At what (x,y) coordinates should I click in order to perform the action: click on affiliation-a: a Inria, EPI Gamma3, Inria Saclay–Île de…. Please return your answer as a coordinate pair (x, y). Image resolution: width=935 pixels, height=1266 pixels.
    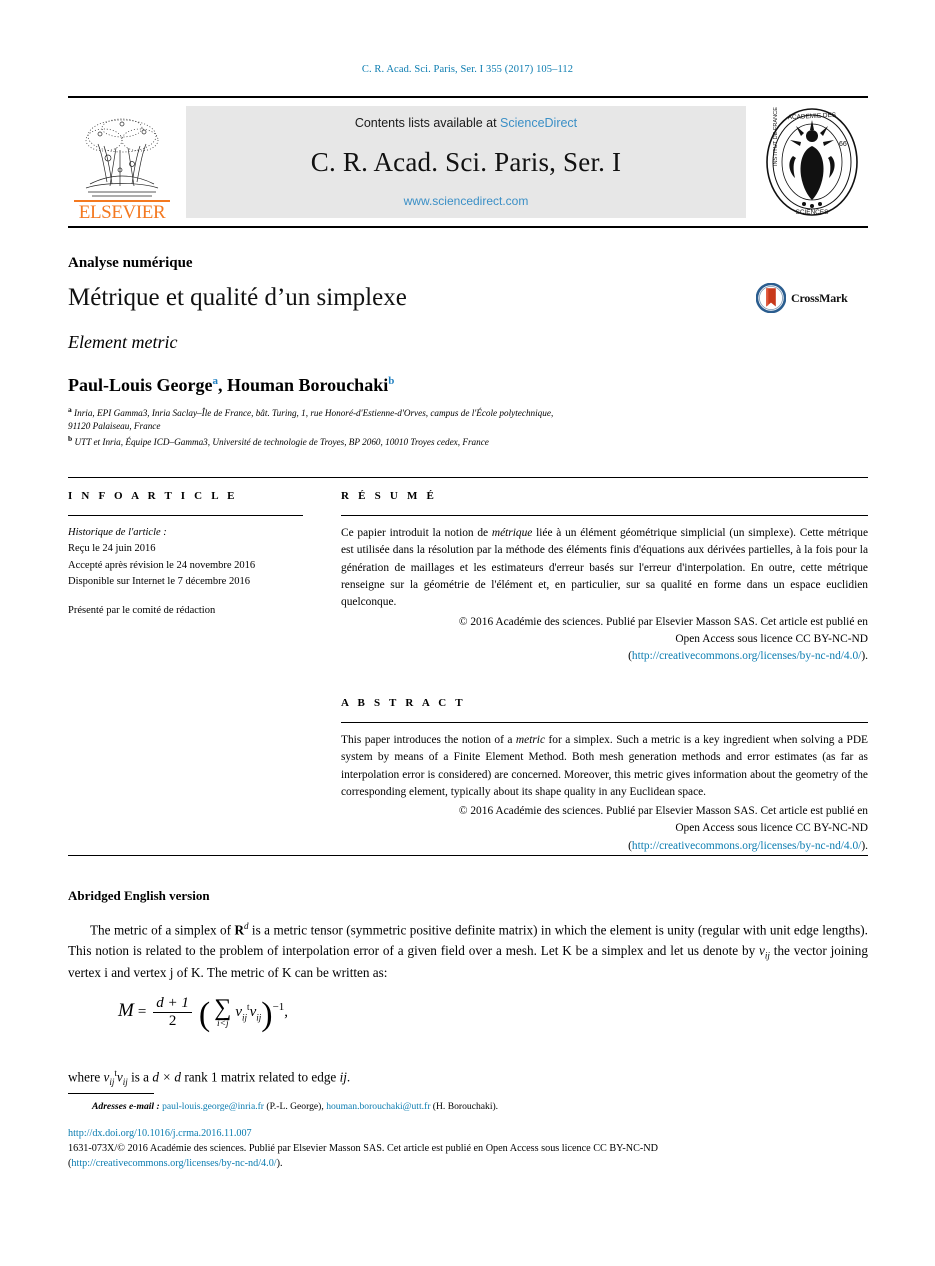
    Looking at the image, I should click on (418, 419).